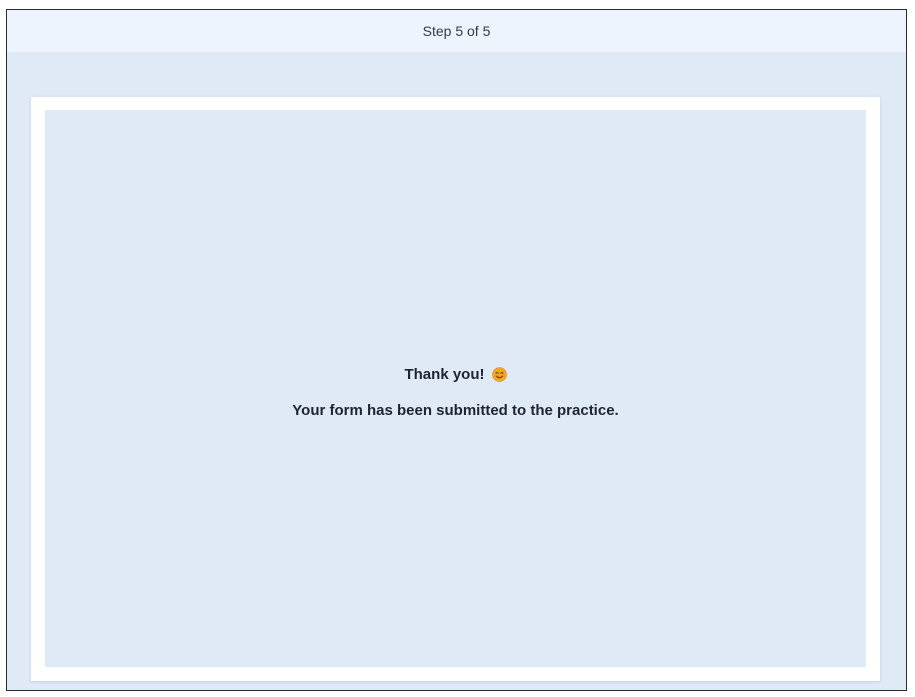 The image size is (915, 697). I want to click on step-indicator-text: Step 5 of 5, so click(456, 31).